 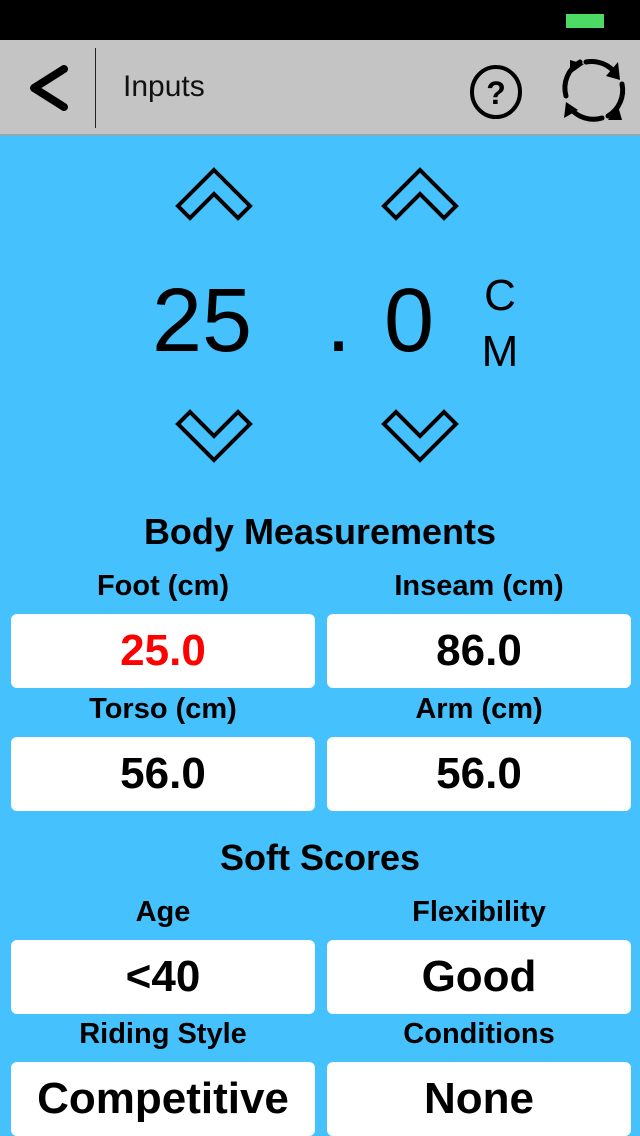 I want to click on whole-decrement-button, so click(x=214, y=434).